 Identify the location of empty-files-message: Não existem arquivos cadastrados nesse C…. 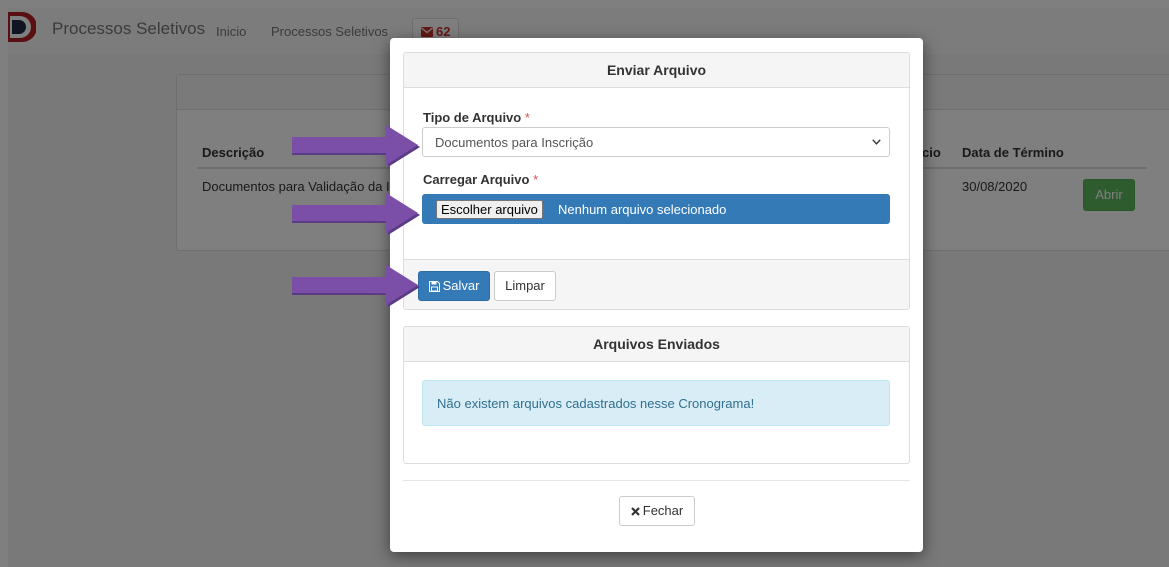
(596, 403).